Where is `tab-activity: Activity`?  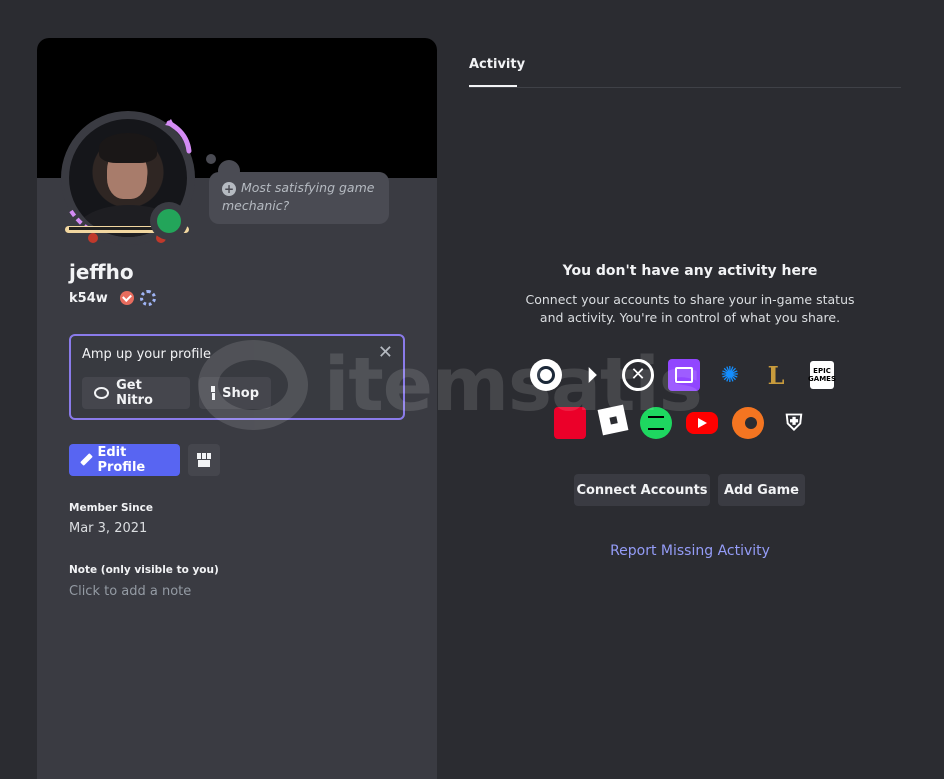 tab-activity: Activity is located at coordinates (497, 64).